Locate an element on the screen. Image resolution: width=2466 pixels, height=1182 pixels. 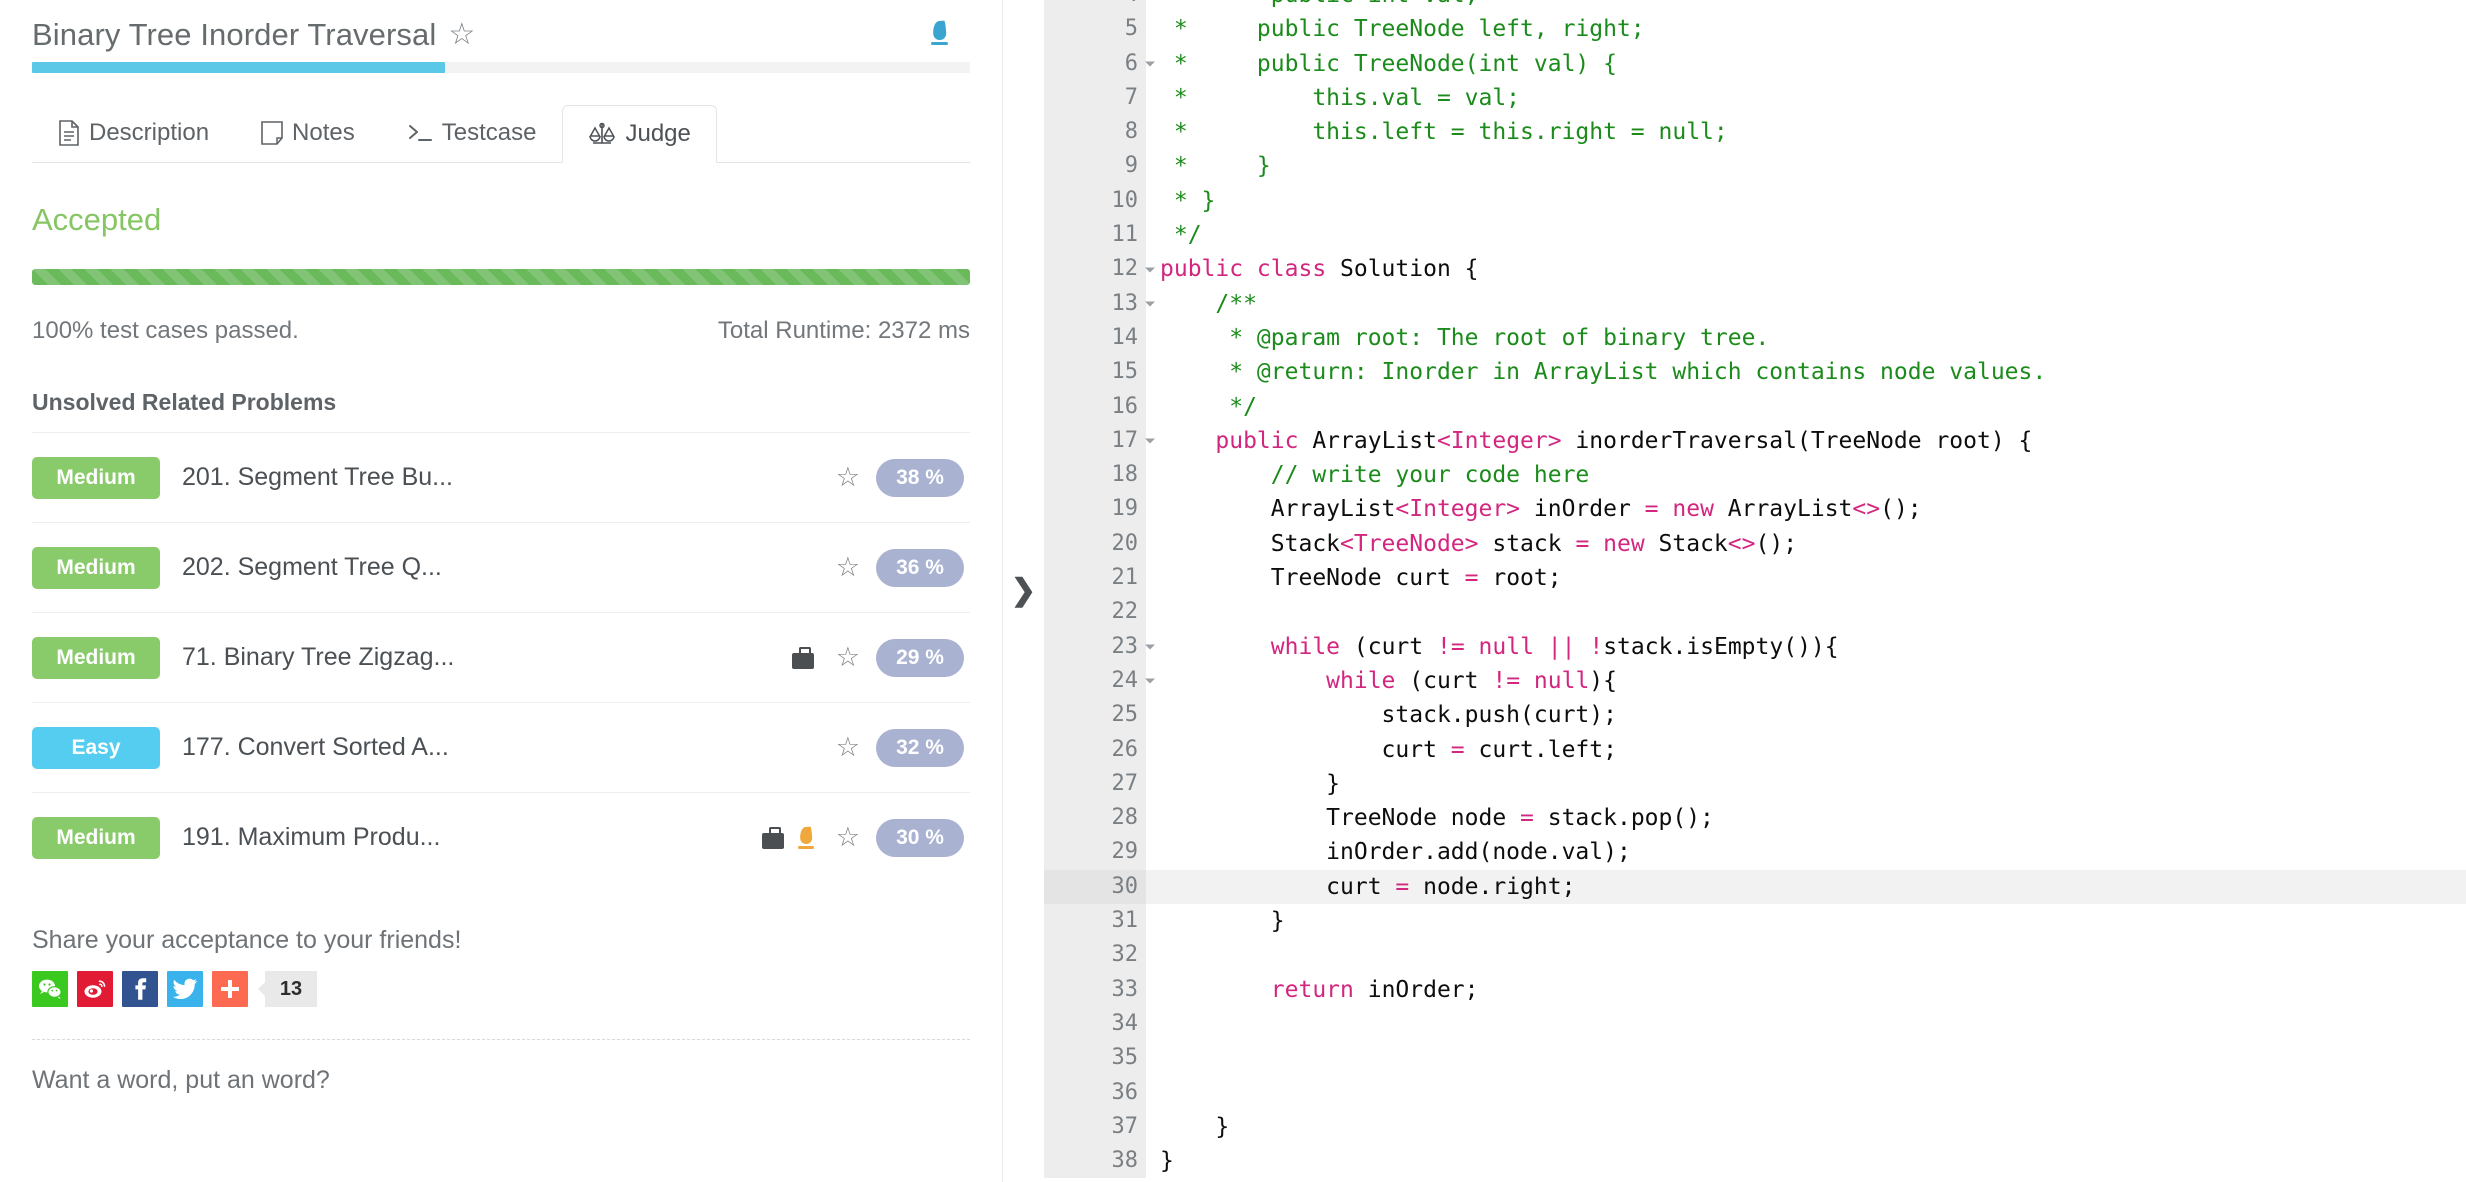
share-twitter-icon is located at coordinates (185, 989).